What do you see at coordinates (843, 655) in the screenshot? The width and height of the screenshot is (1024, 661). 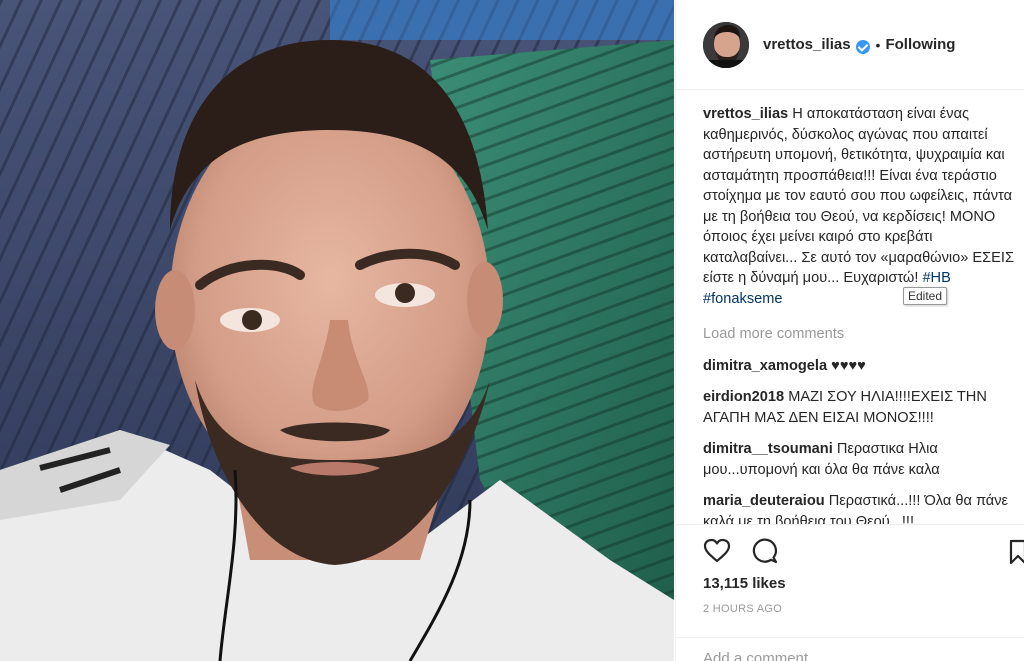 I see `add-comment-input` at bounding box center [843, 655].